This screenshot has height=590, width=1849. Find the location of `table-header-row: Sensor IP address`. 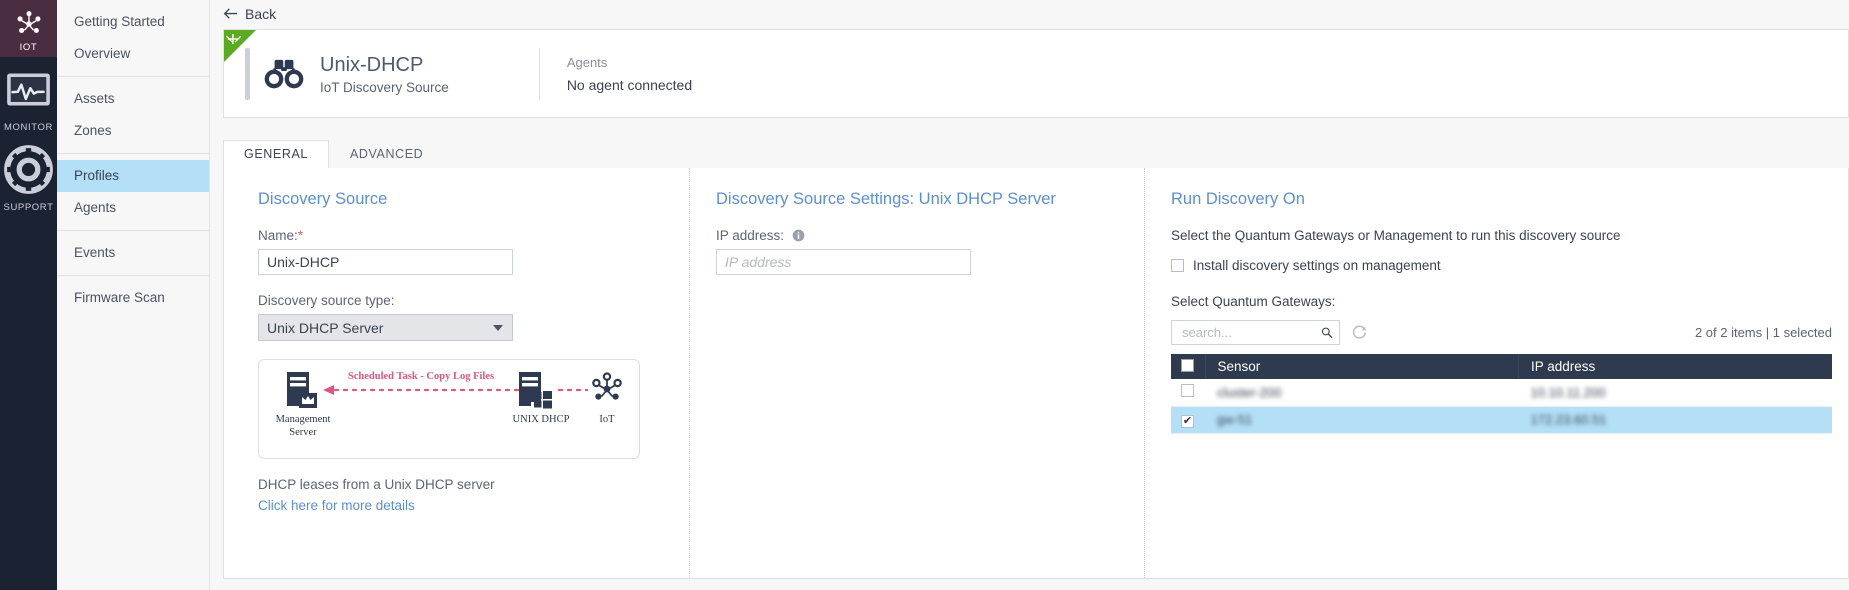

table-header-row: Sensor IP address is located at coordinates (1501, 366).